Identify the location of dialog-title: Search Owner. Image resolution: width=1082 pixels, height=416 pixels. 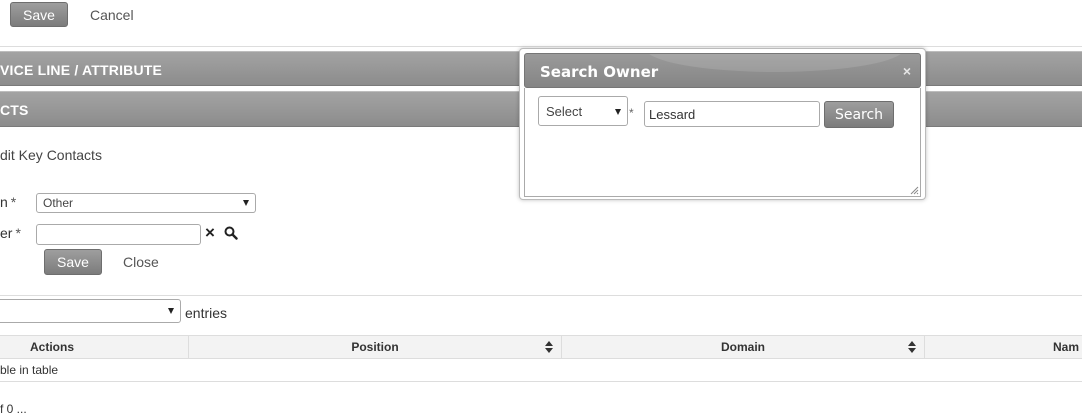
(599, 72).